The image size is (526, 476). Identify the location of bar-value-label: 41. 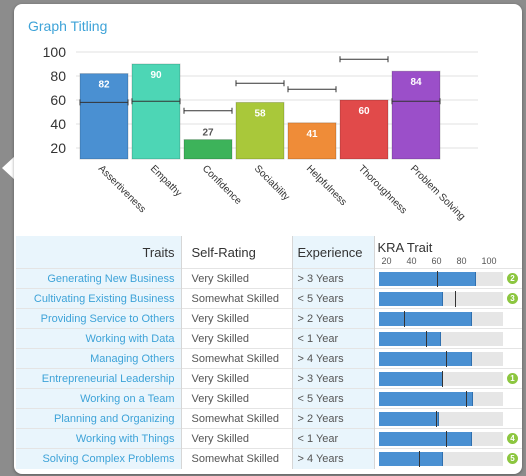
(312, 134).